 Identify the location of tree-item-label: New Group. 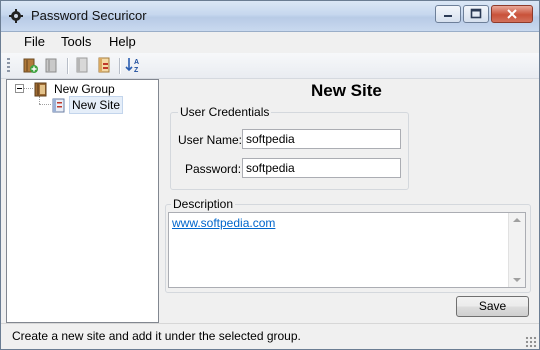
(84, 89).